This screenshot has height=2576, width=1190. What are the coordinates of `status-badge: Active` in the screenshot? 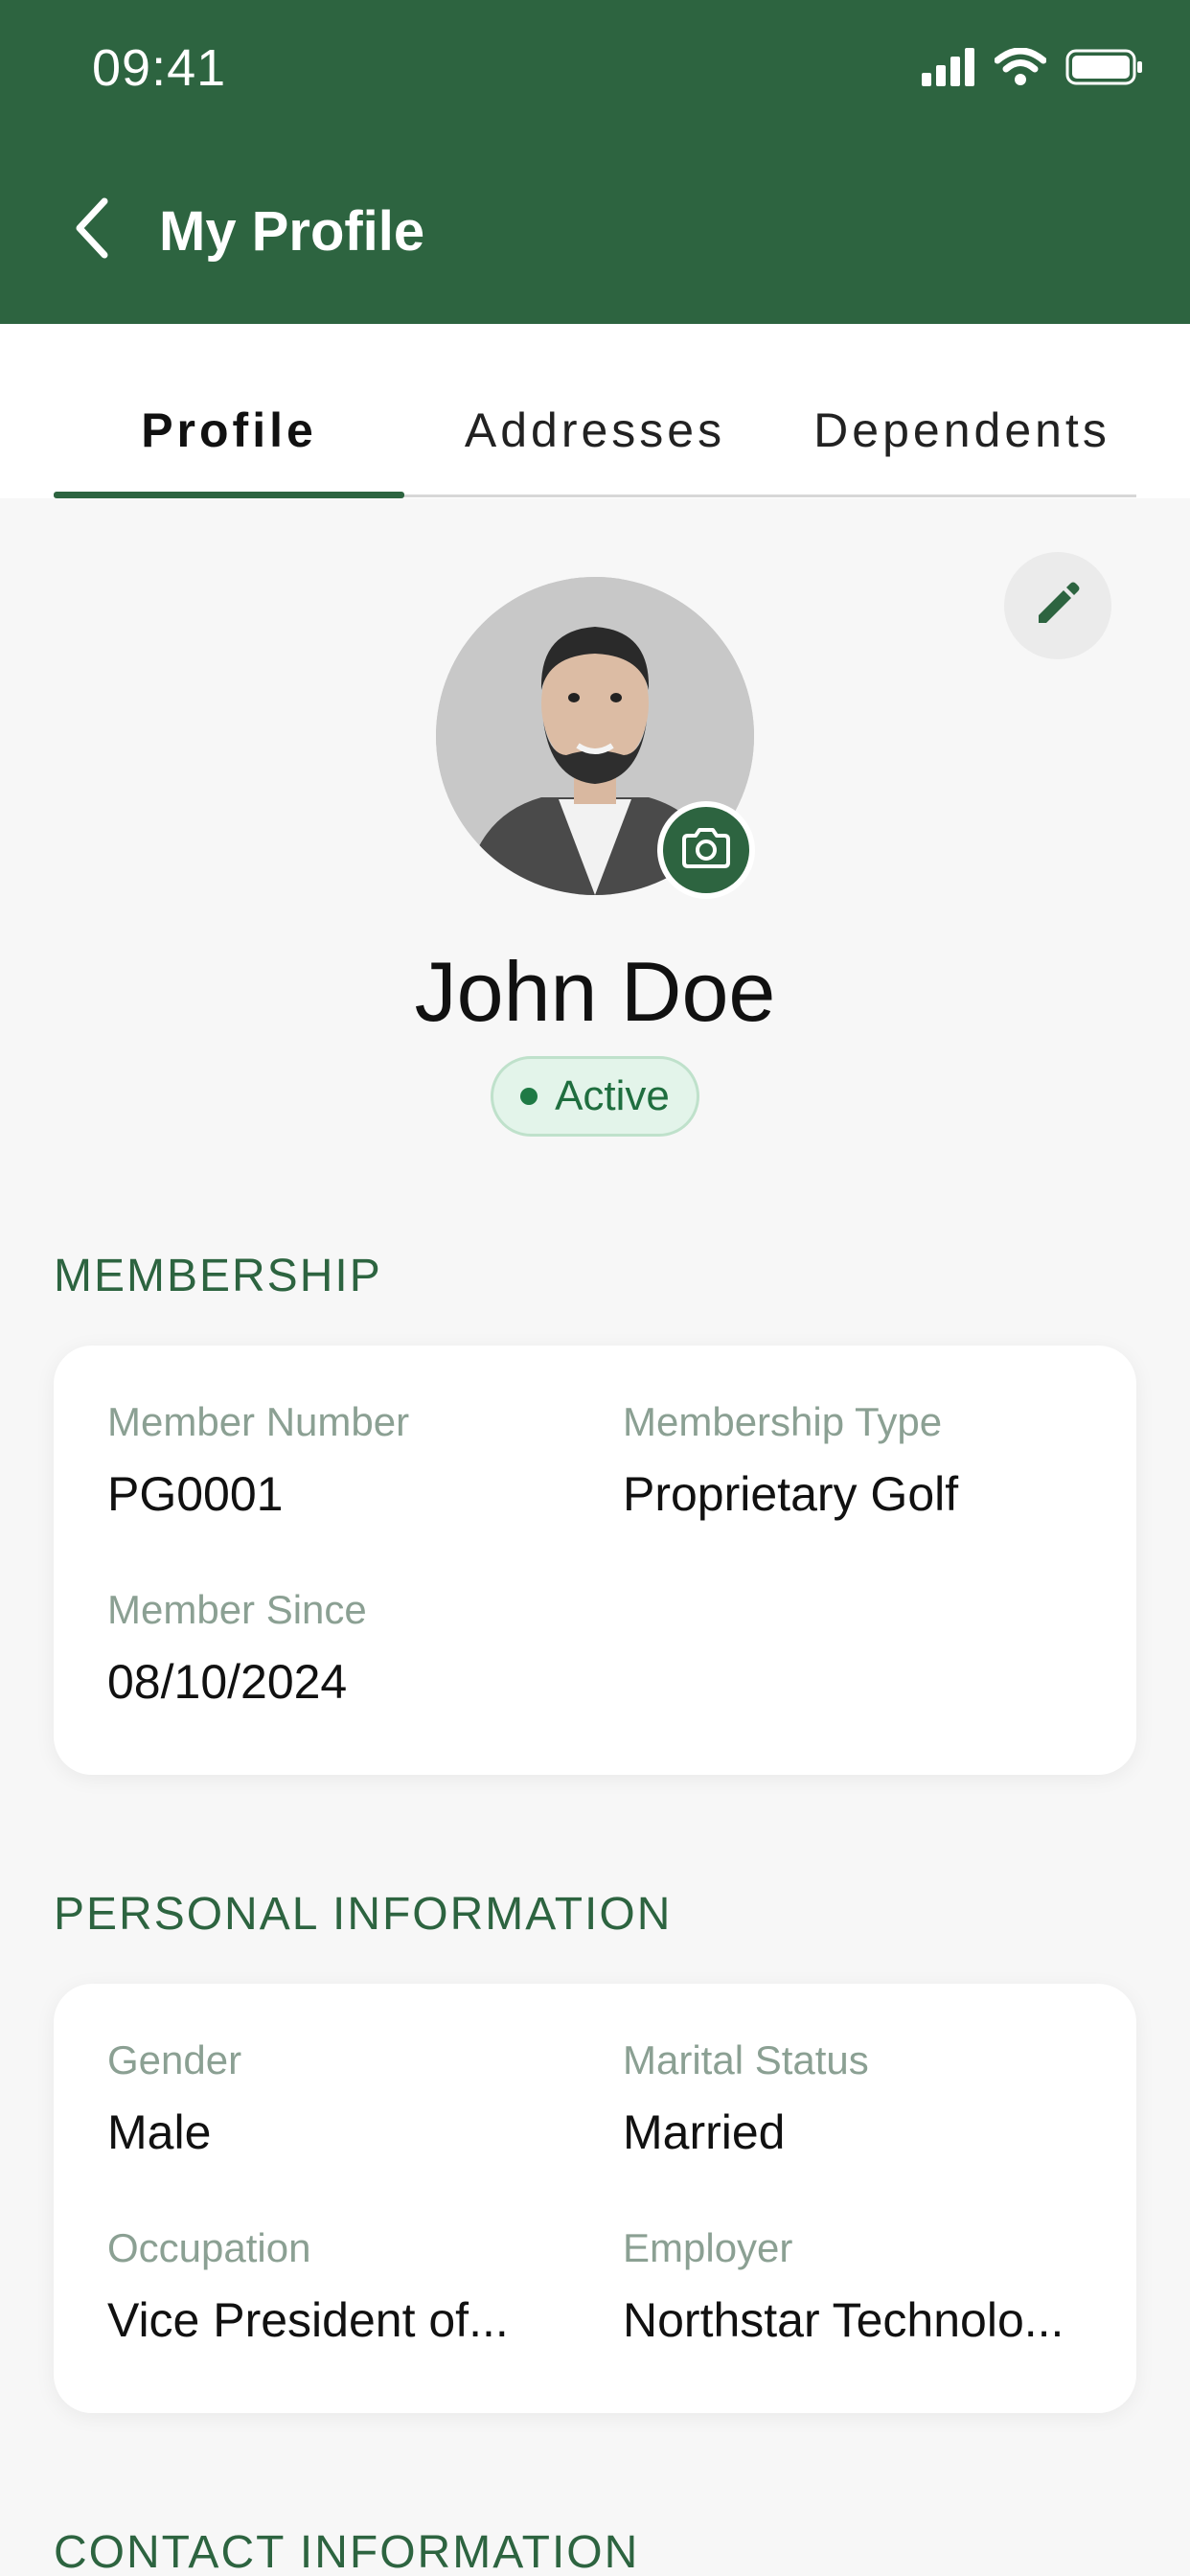 It's located at (595, 1096).